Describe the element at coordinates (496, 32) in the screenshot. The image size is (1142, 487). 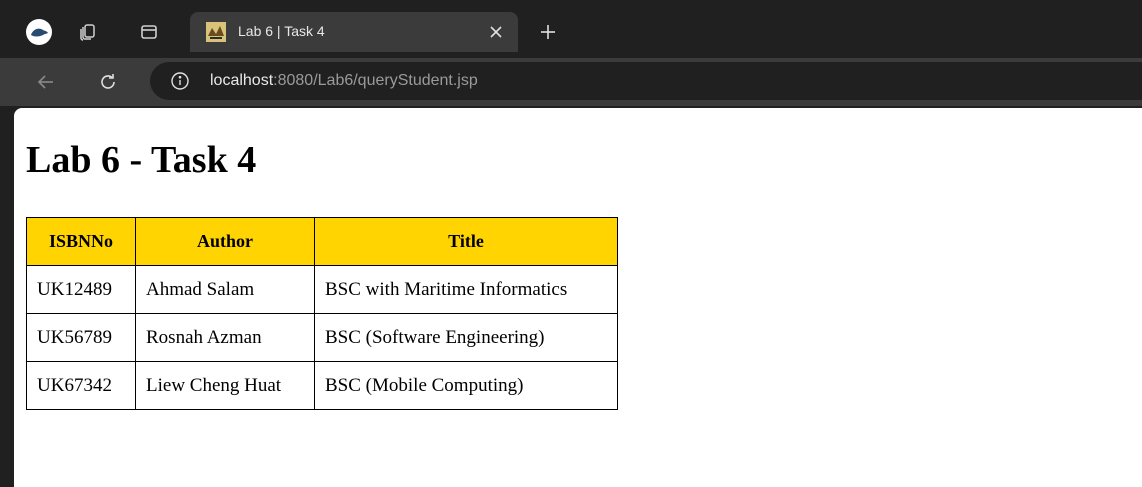
I see `close-icon` at that location.